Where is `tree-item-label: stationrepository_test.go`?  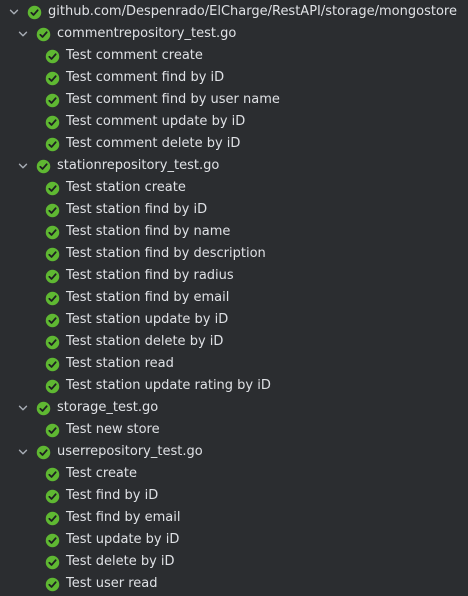 tree-item-label: stationrepository_test.go is located at coordinates (138, 165).